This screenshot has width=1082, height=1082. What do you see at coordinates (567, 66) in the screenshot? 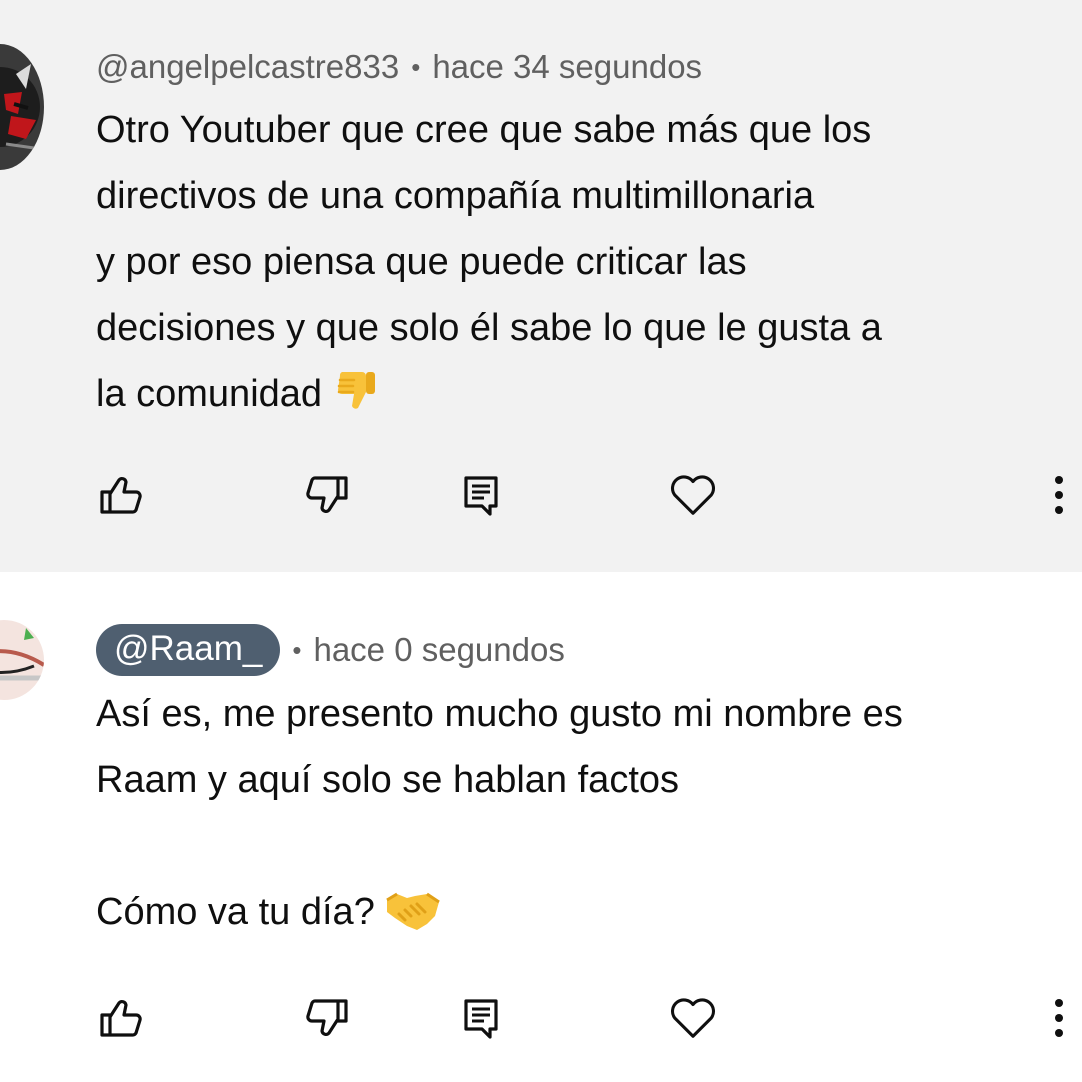
I see `comment-timestamp: hace 34 segundos` at bounding box center [567, 66].